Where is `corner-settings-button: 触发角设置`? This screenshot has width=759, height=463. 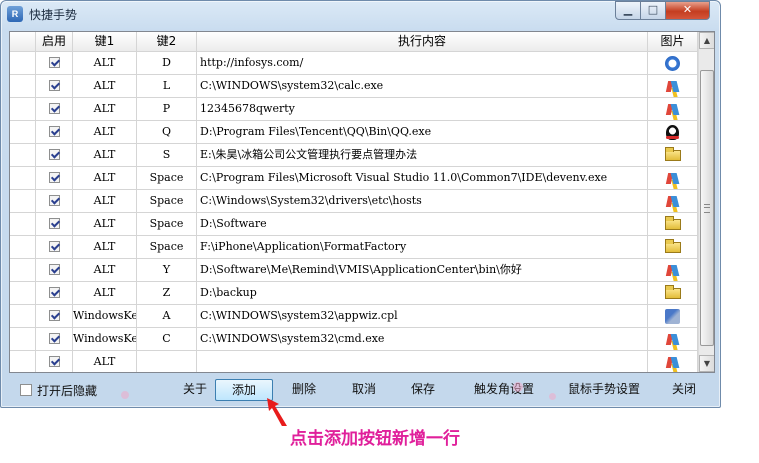 corner-settings-button: 触发角设置 is located at coordinates (504, 390).